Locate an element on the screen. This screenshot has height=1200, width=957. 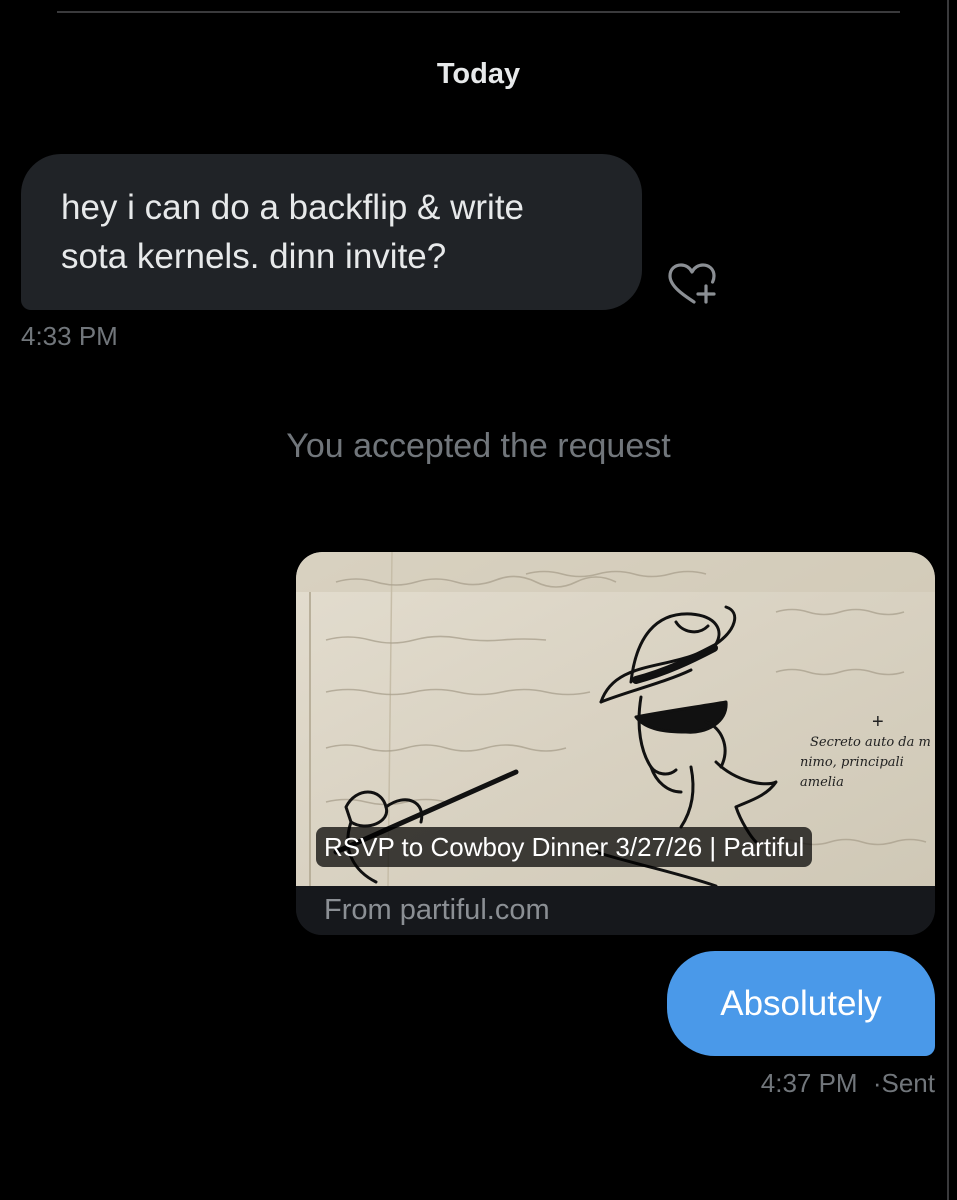
message-timestamp: 4:37 PM is located at coordinates (809, 1083).